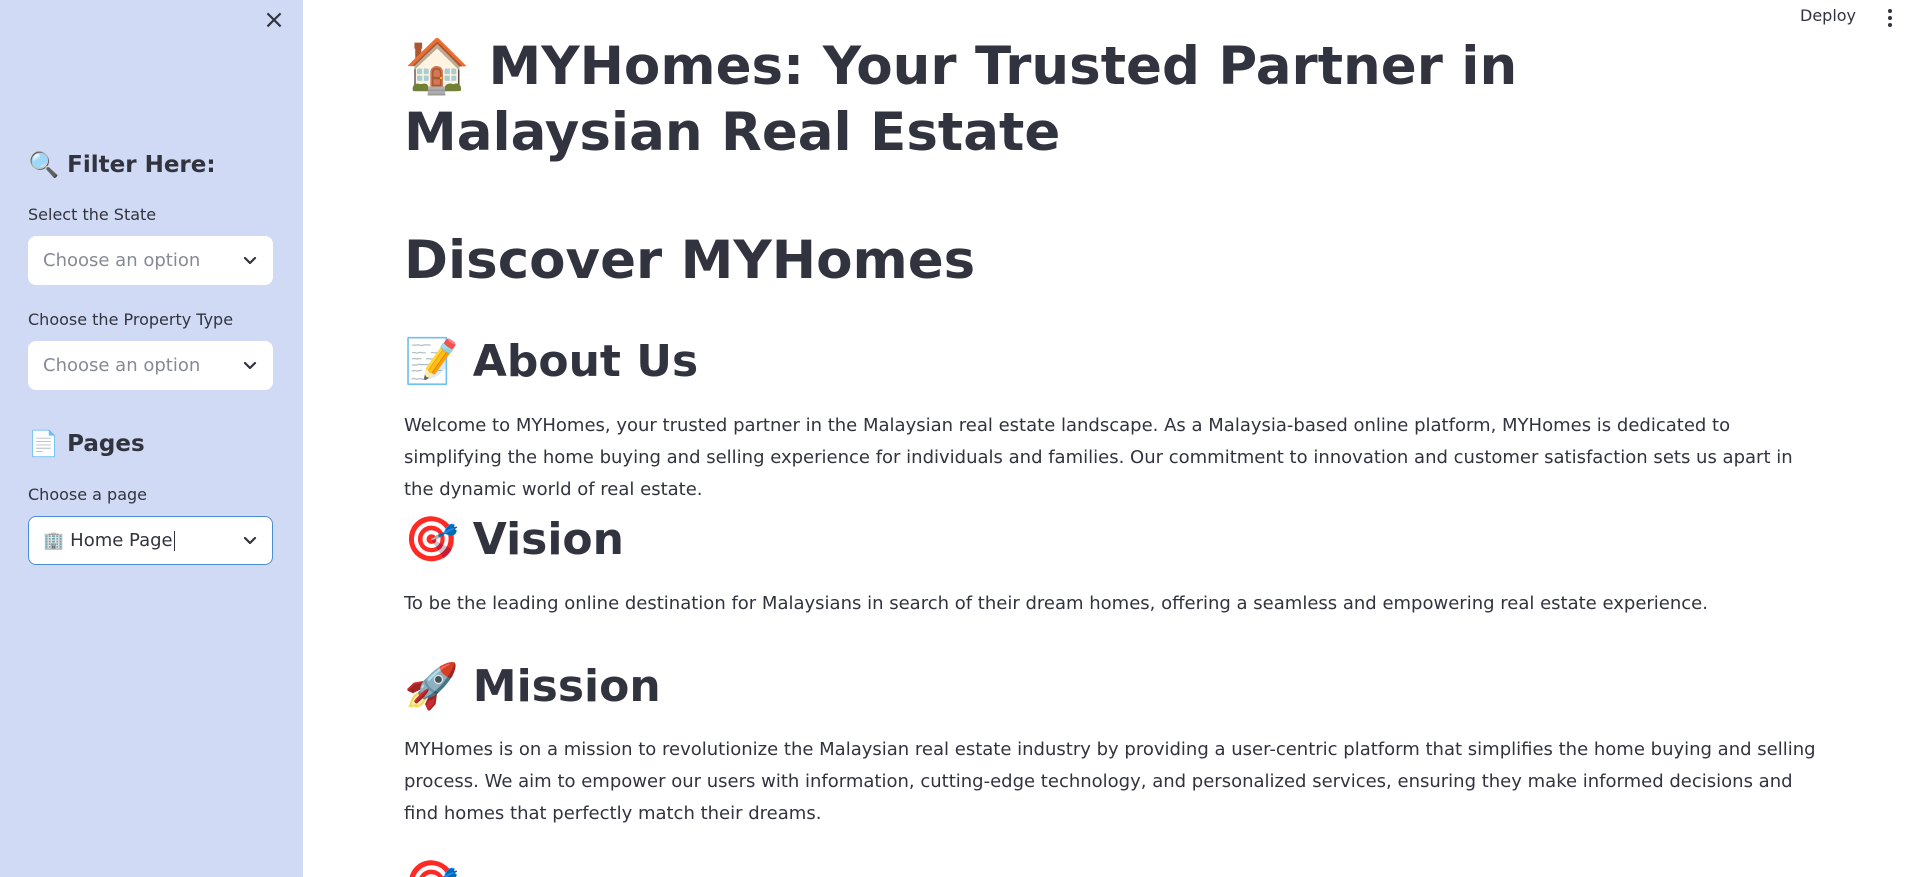  I want to click on discover-heading: Discover MYHomes, so click(690, 260).